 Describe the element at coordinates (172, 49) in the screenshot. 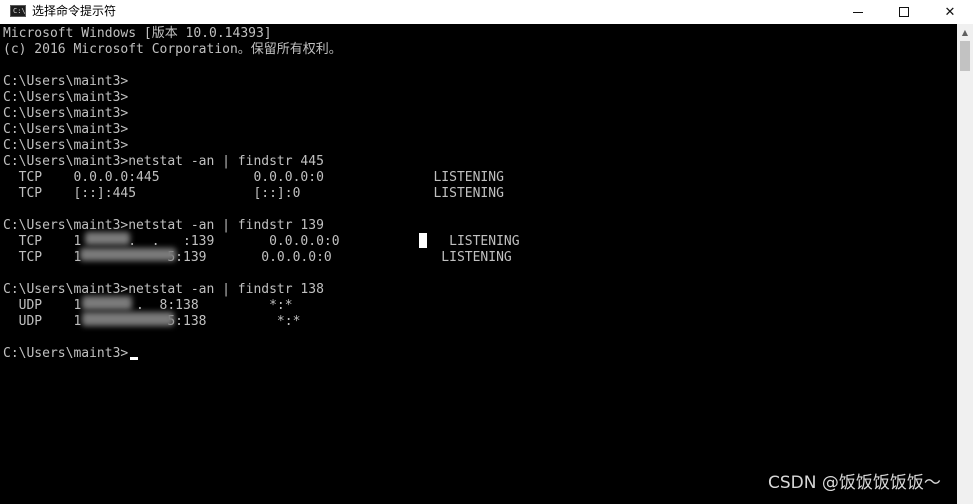

I see `console-line: (c) 2016 Microsoft Corporation。保留所有权利。` at that location.